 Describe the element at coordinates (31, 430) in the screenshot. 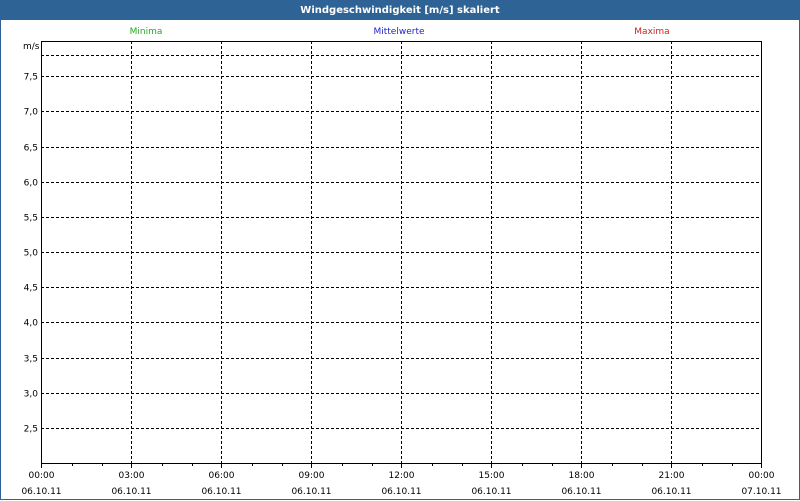

I see `y-tick-label: 2,5` at that location.